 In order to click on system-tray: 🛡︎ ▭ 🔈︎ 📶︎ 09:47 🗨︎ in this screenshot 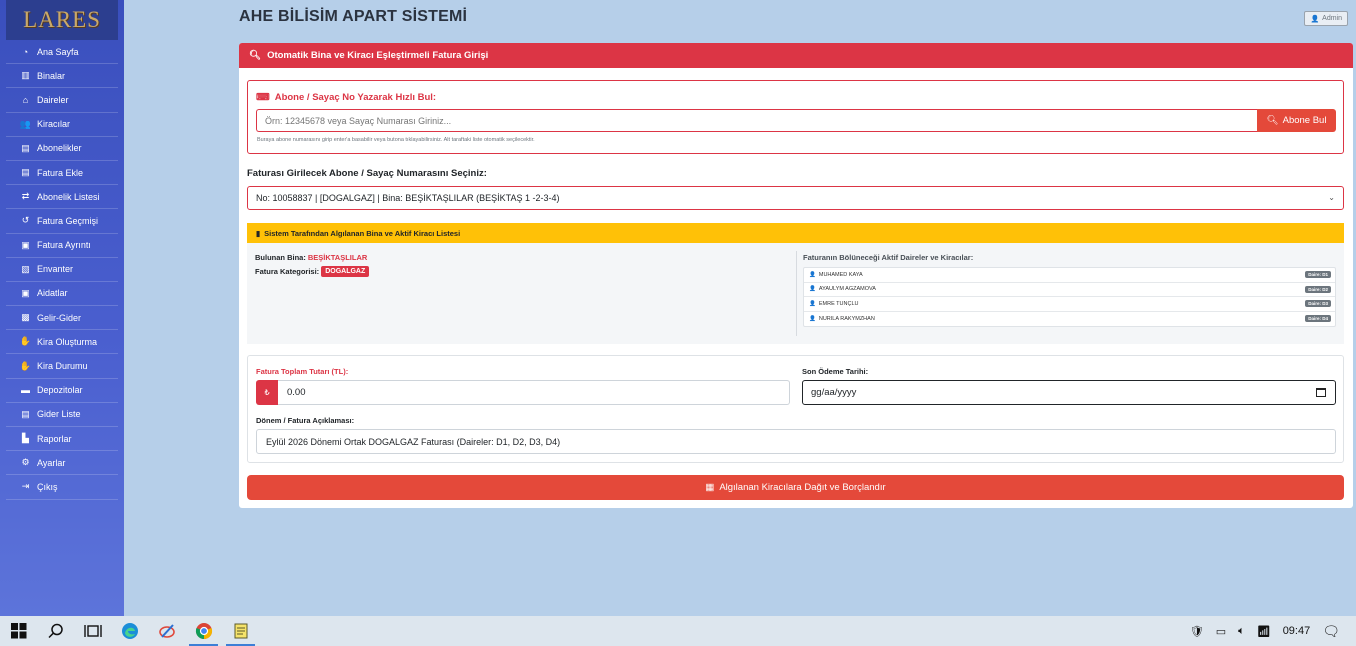, I will do `click(1273, 631)`.